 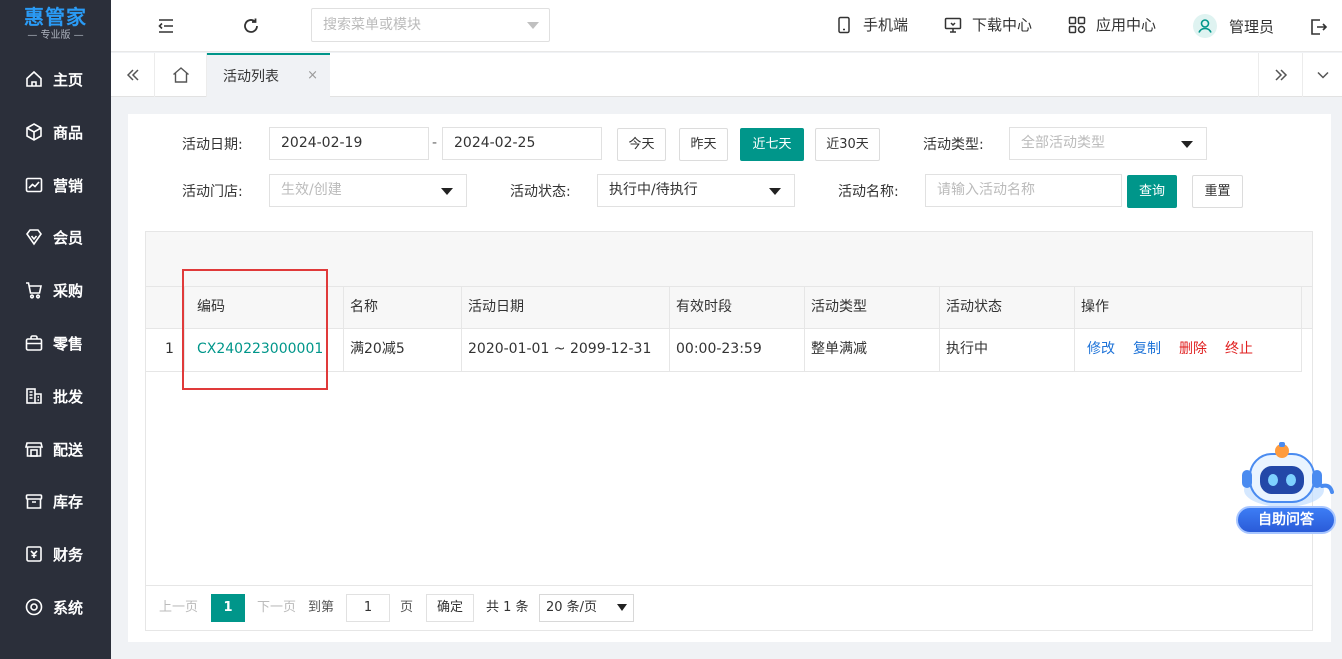 I want to click on sidebar-item-home: 主页, so click(x=55, y=79).